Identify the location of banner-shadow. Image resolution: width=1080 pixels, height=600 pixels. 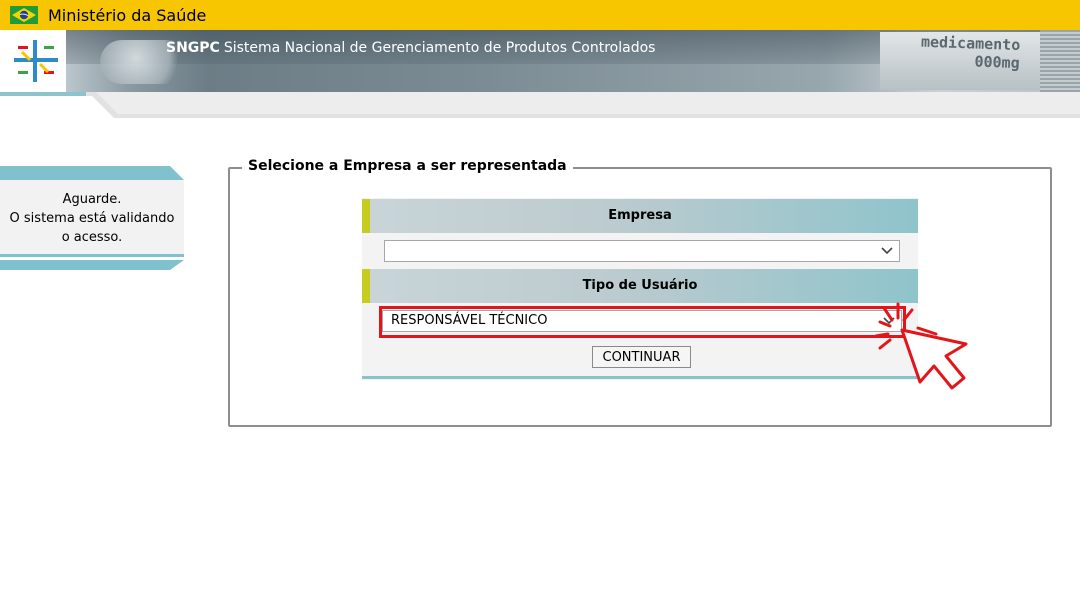
(540, 105).